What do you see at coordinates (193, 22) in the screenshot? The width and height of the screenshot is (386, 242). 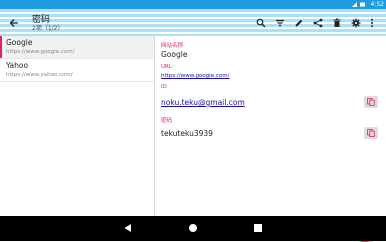 I see `app-bar: 密码 2项（1/2）` at bounding box center [193, 22].